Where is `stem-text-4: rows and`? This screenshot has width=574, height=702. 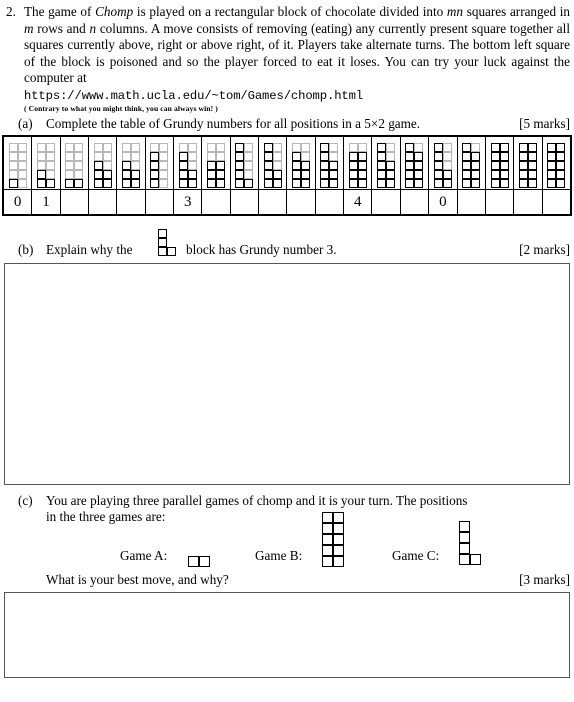
stem-text-4: rows and is located at coordinates (61, 28).